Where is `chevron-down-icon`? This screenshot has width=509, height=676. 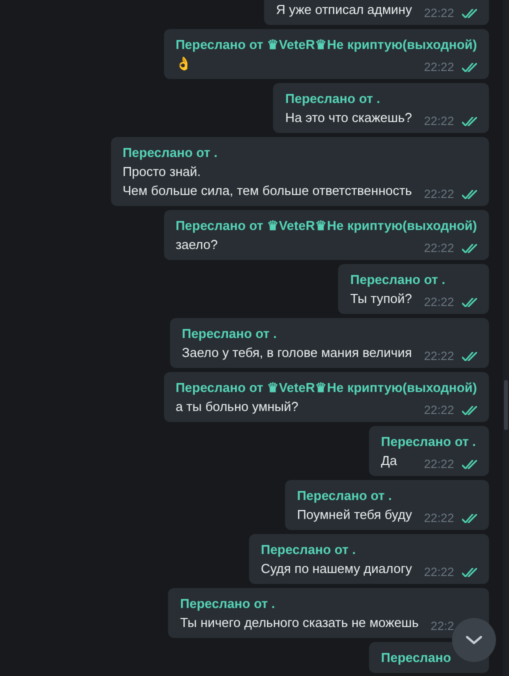 chevron-down-icon is located at coordinates (474, 640).